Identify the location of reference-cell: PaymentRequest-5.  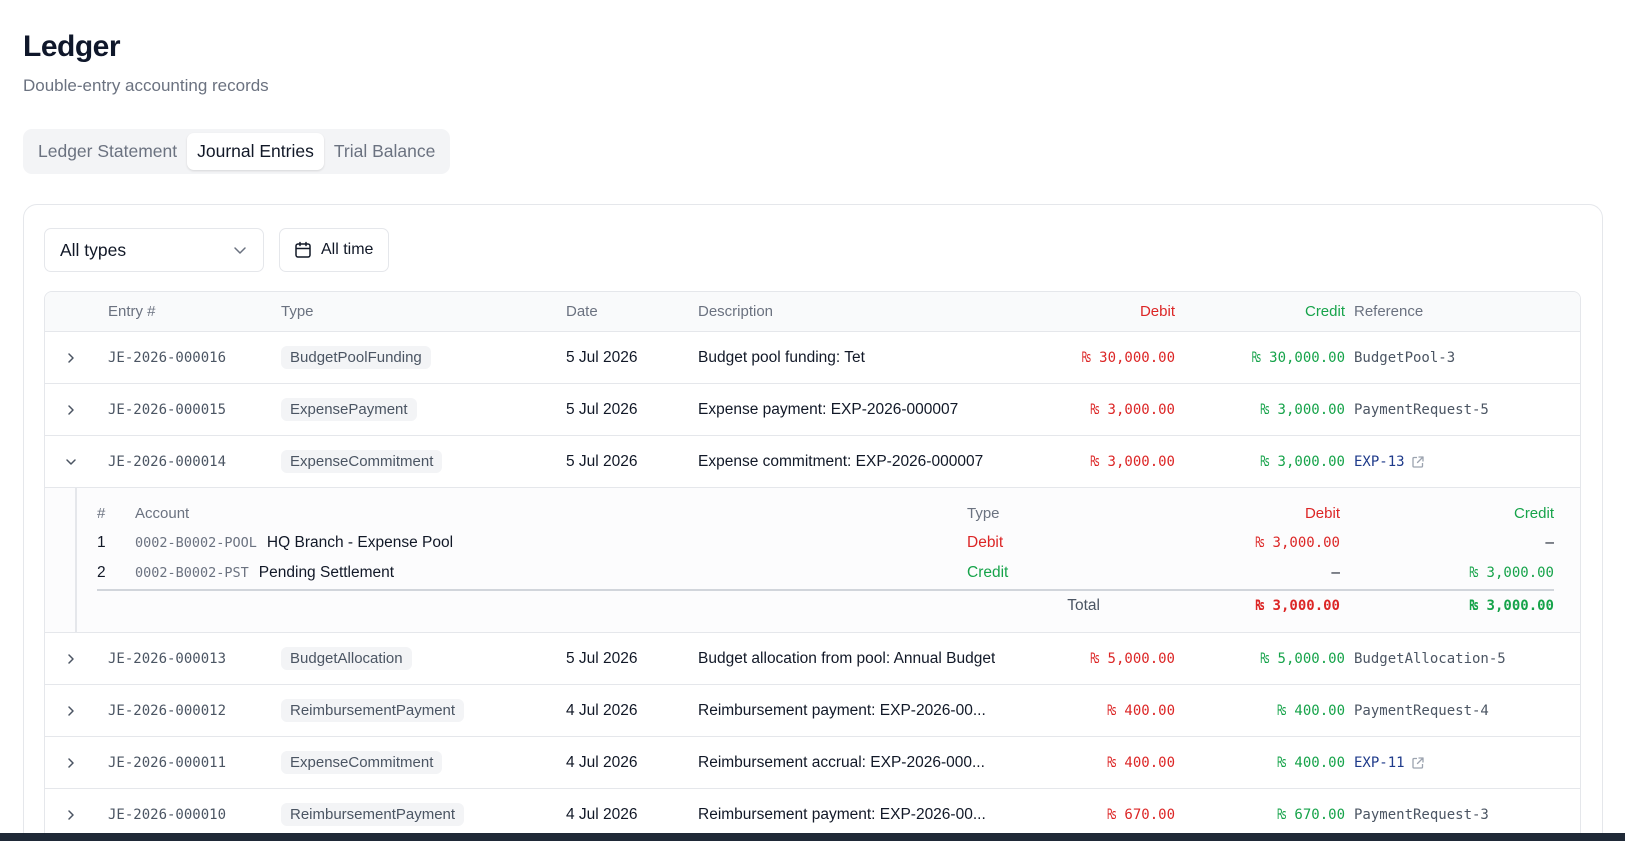
(1421, 409).